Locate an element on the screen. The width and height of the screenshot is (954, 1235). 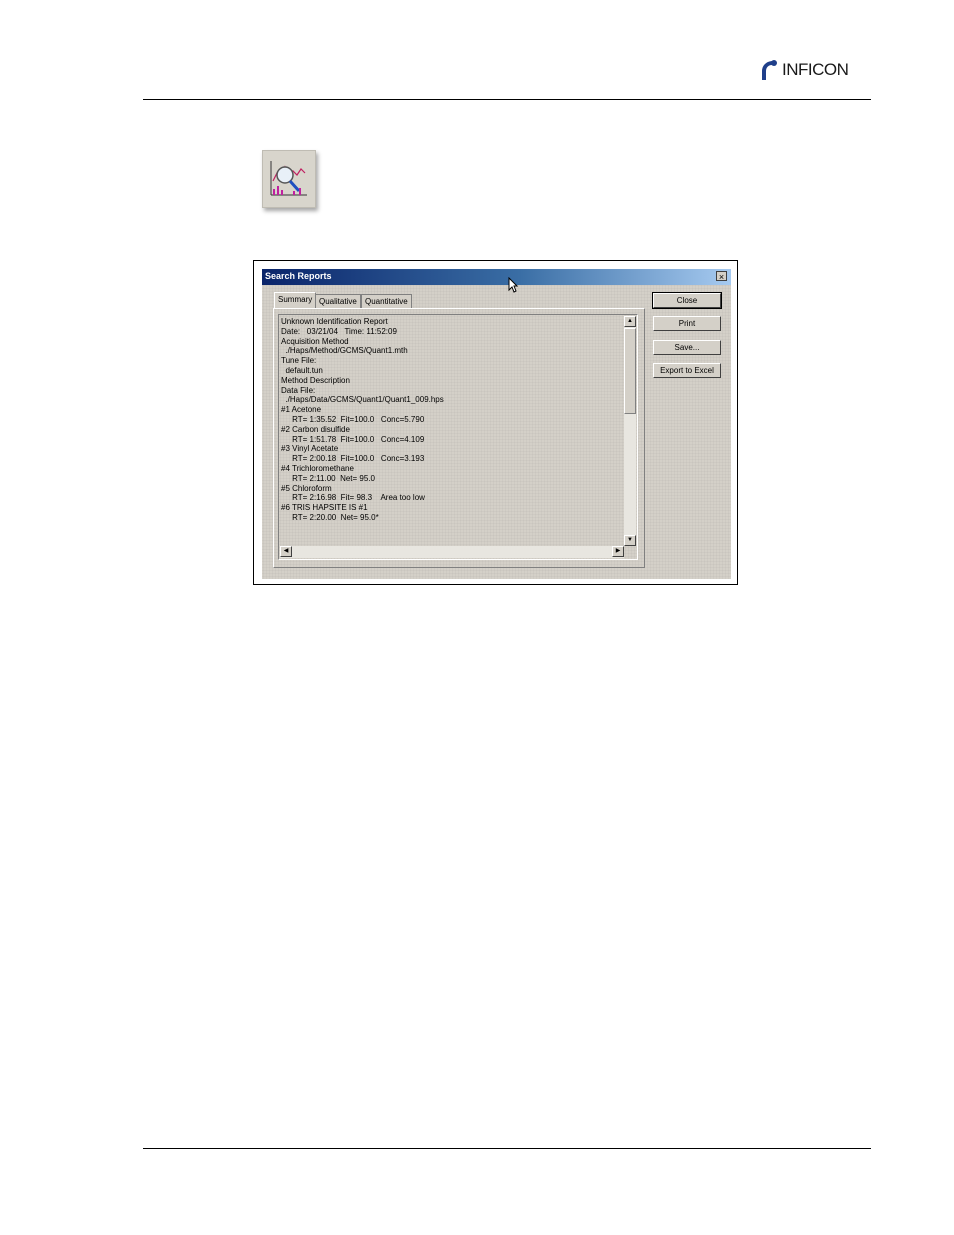
report-line: Acquisition Method is located at coordinates (315, 341).